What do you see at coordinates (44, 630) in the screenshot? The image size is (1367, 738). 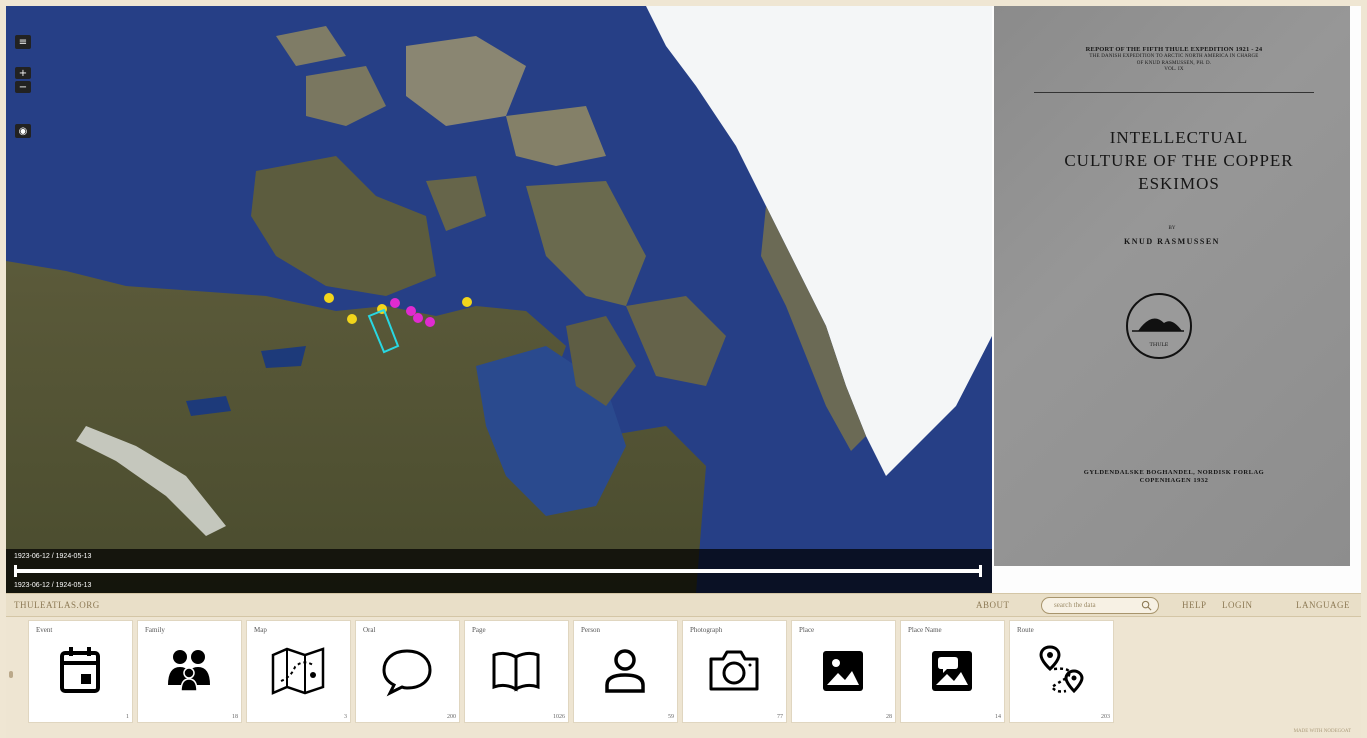 I see `card-label: Event` at bounding box center [44, 630].